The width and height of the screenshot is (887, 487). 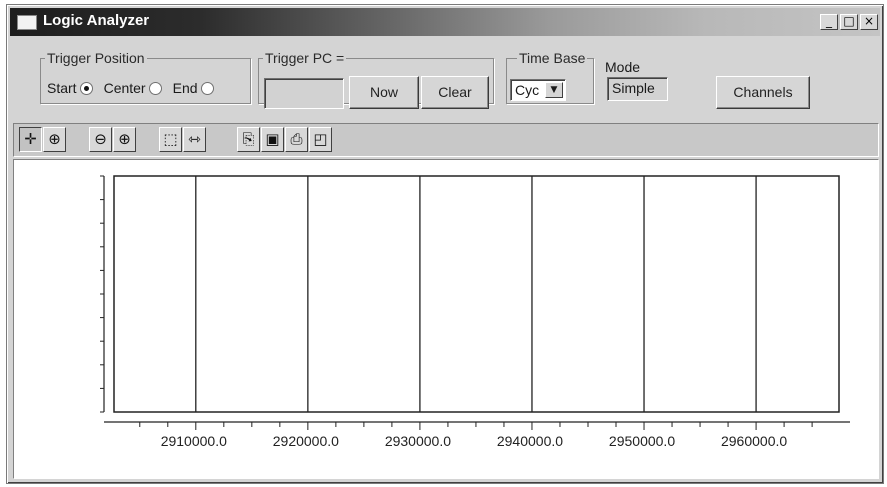 What do you see at coordinates (754, 441) in the screenshot?
I see `x-tick-label: 2960000.0` at bounding box center [754, 441].